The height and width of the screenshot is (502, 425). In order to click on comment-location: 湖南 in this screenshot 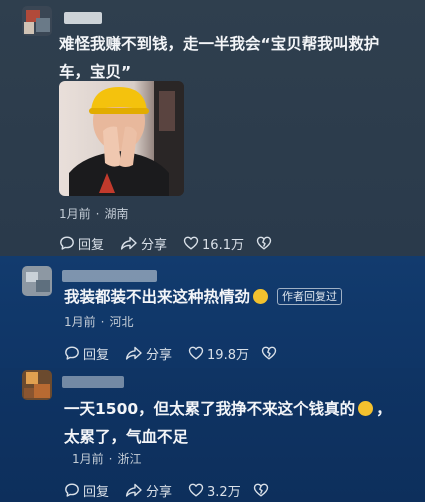, I will do `click(116, 214)`.